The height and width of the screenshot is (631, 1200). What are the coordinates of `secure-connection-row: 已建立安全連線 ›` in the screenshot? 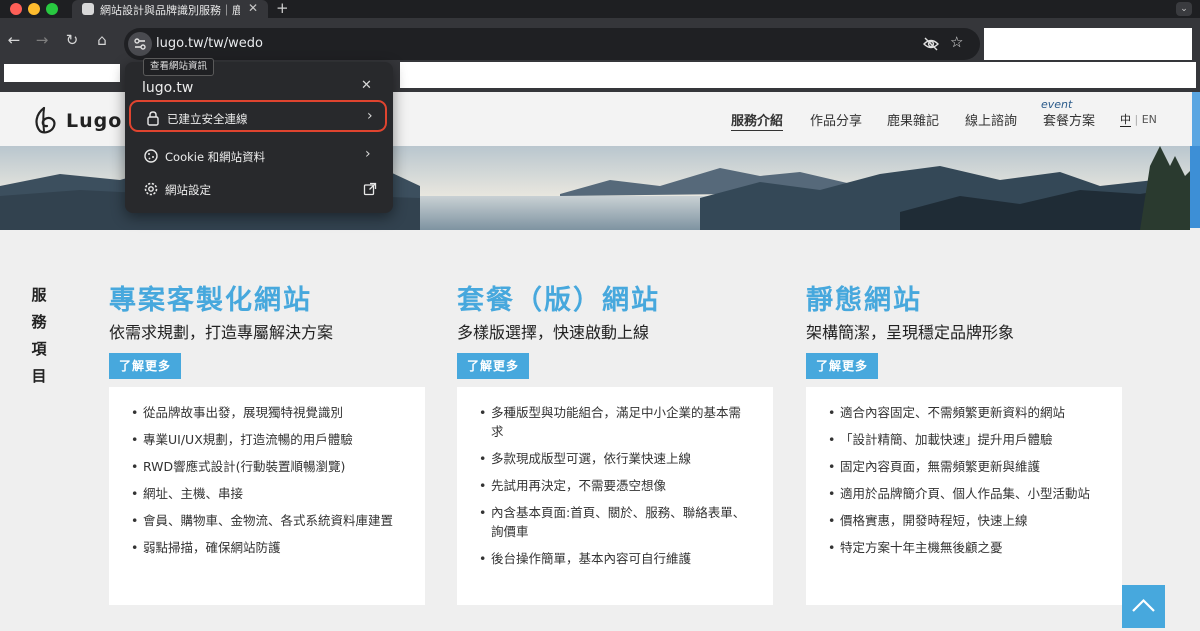 It's located at (258, 116).